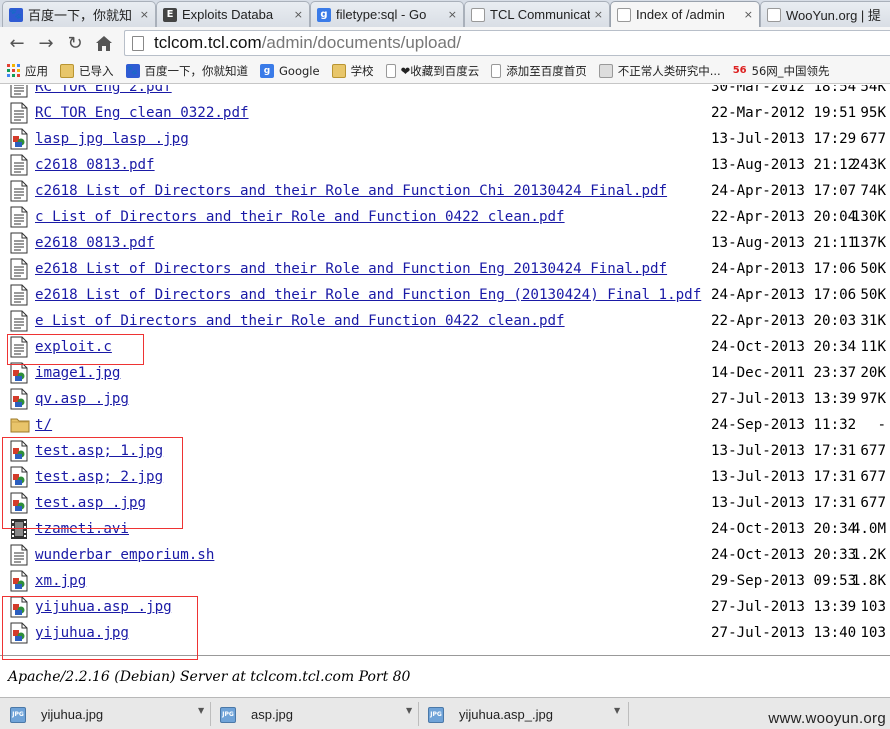 Image resolution: width=890 pixels, height=729 pixels. What do you see at coordinates (784, 503) in the screenshot?
I see `file-date: 13-Jul-2013 17:31` at bounding box center [784, 503].